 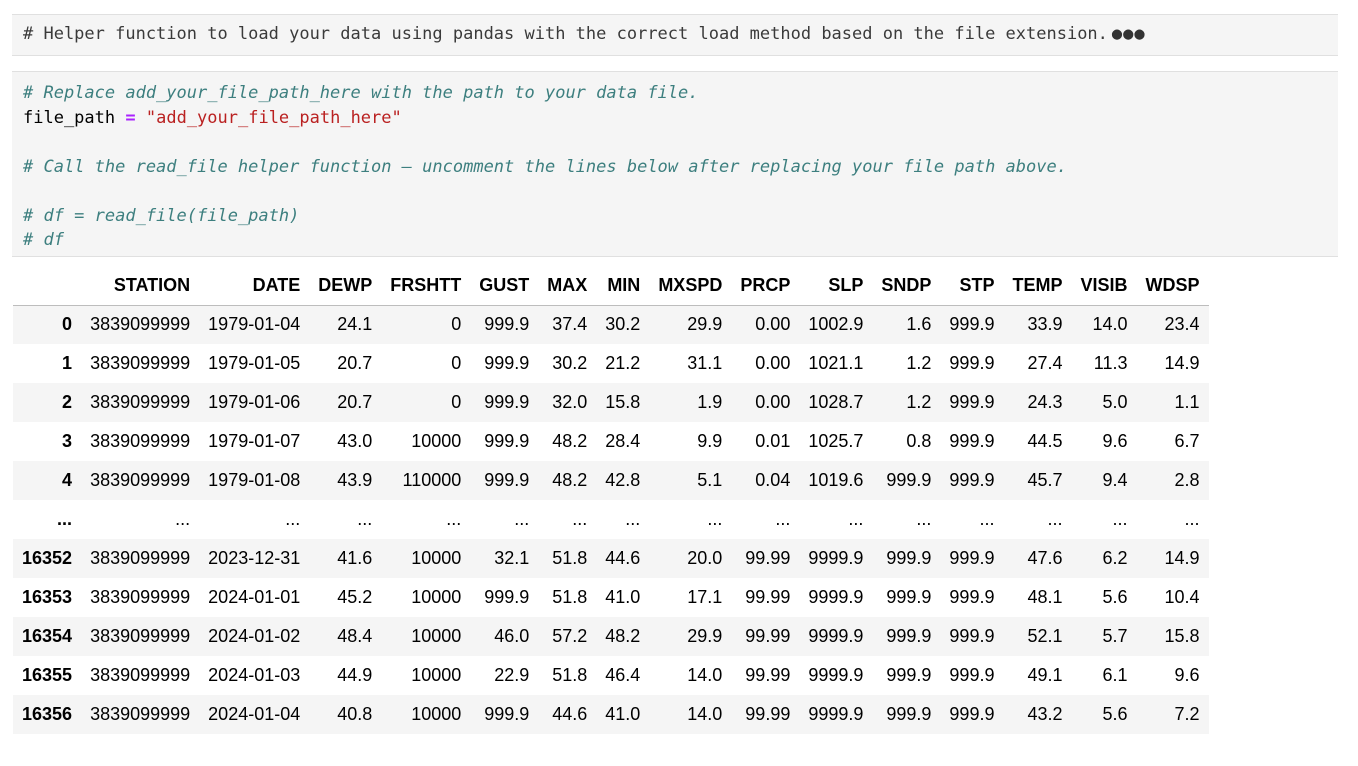 I want to click on table-cell: 2024-01-02, so click(x=254, y=636).